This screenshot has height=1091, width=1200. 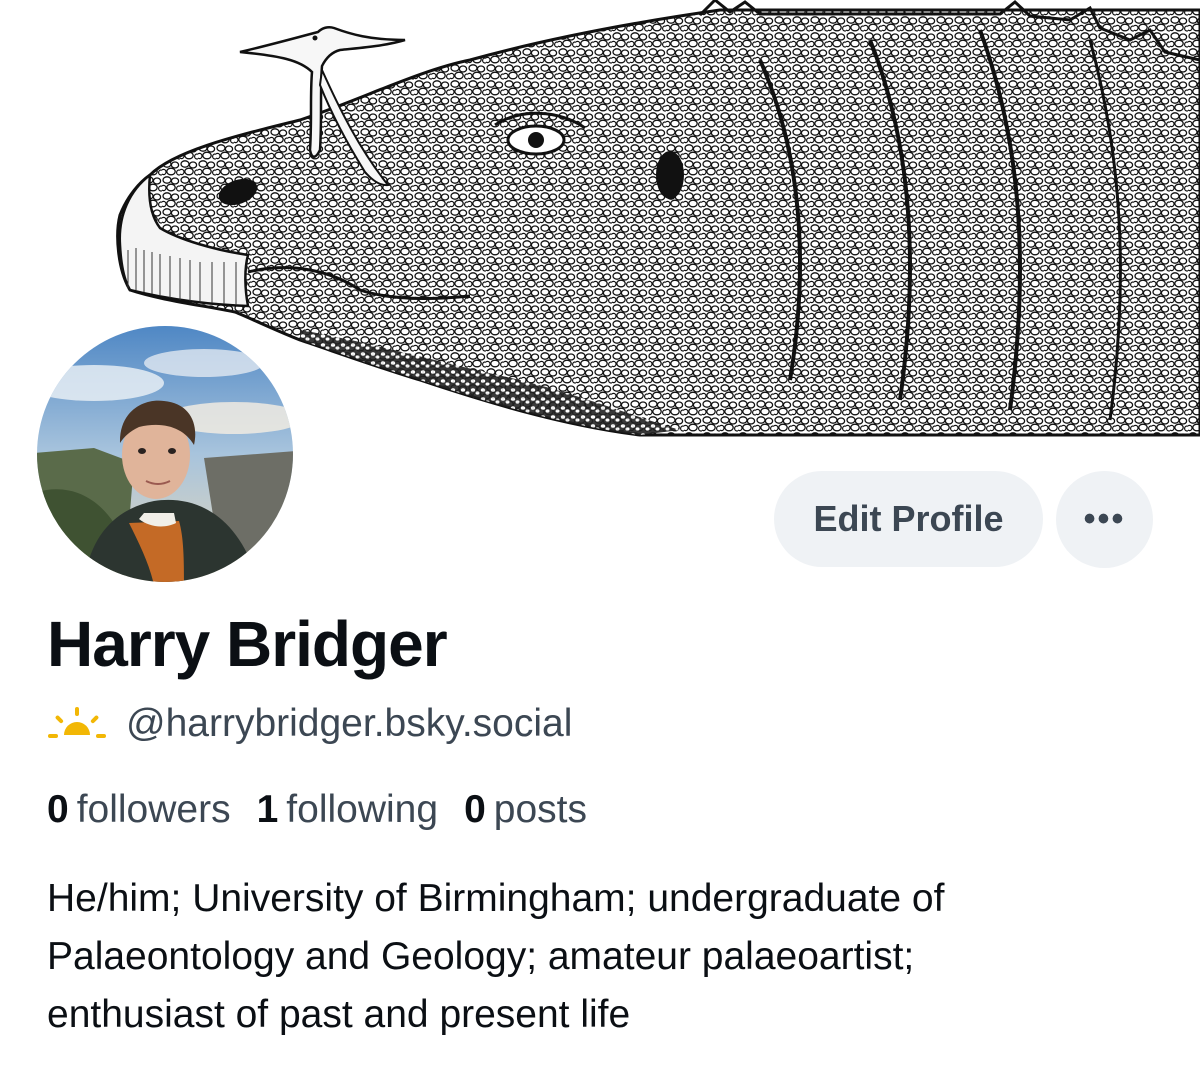 I want to click on following-label: following, so click(x=362, y=809).